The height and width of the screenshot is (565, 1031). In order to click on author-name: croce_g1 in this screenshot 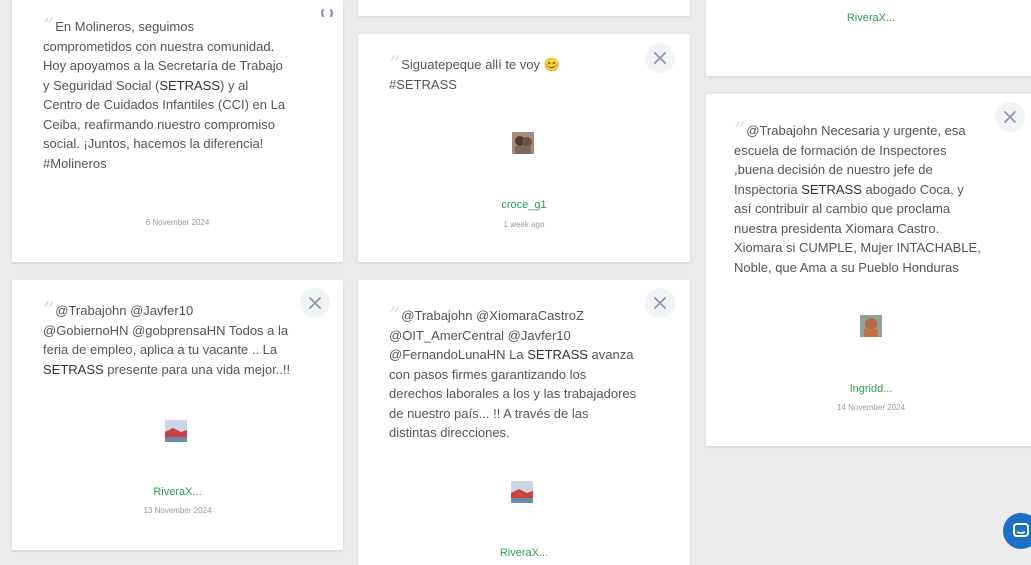, I will do `click(524, 205)`.